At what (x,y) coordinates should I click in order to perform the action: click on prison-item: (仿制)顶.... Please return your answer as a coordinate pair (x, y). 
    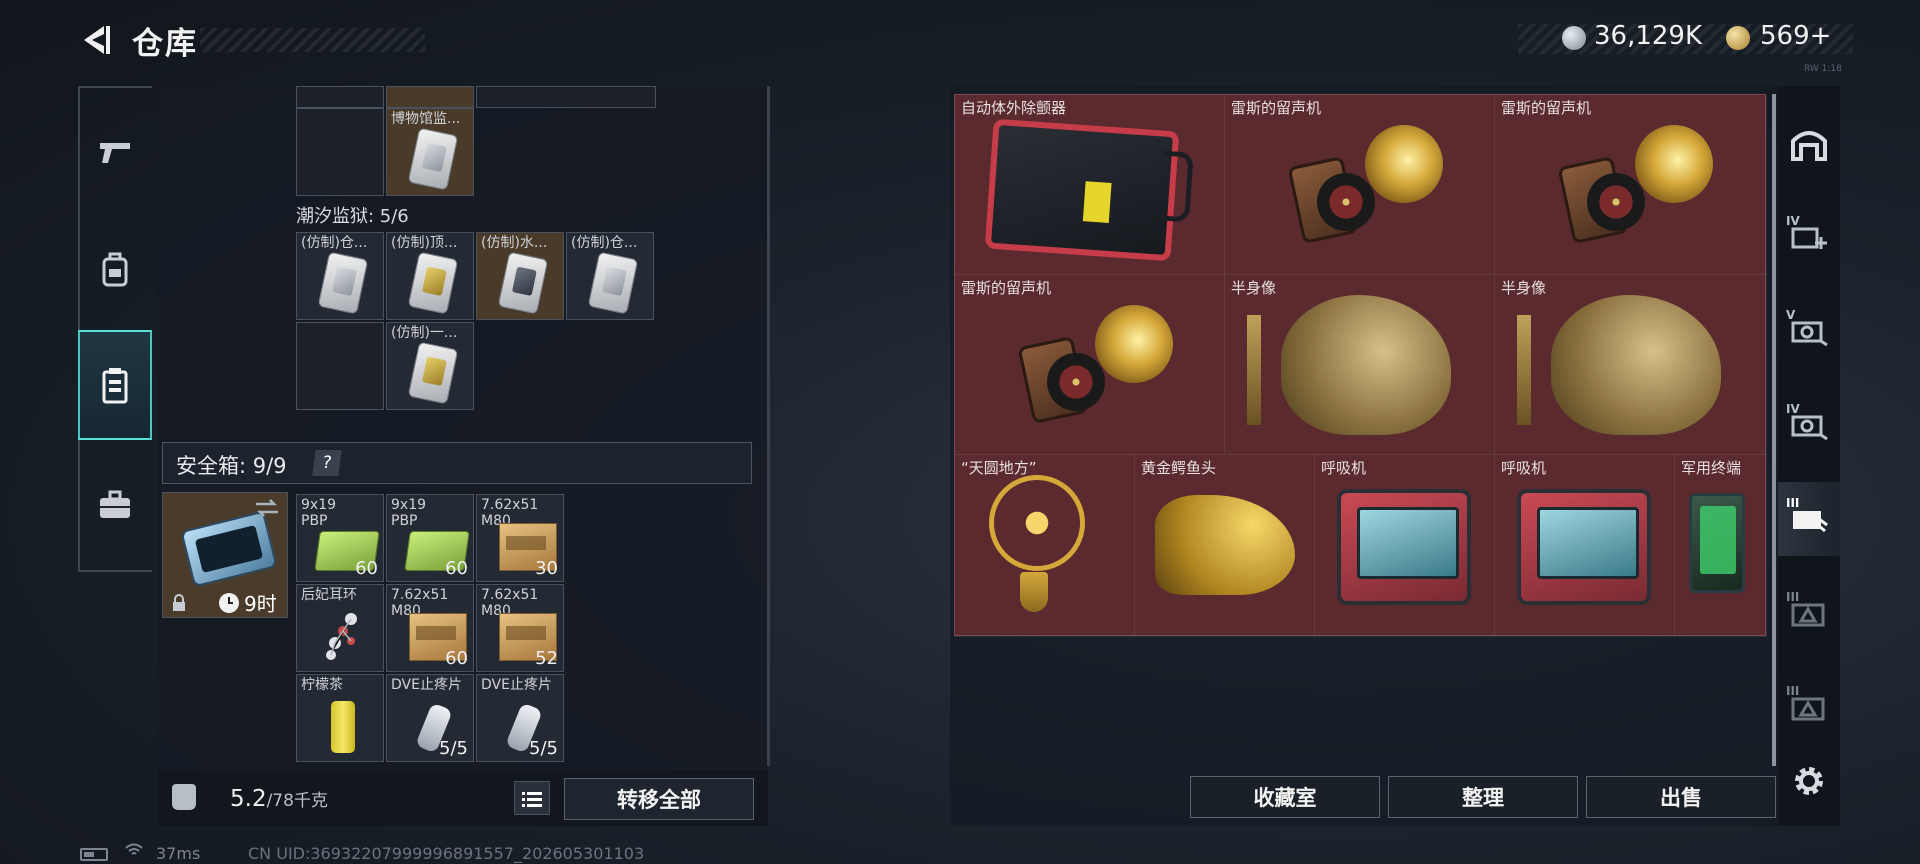
    Looking at the image, I should click on (430, 276).